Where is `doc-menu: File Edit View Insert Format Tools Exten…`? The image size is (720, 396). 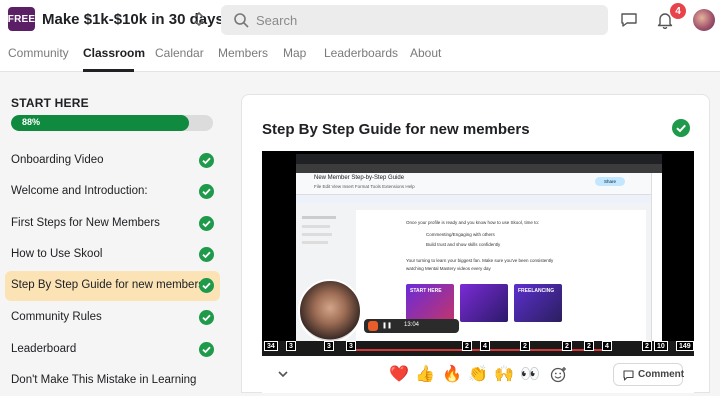 doc-menu: File Edit View Insert Format Tools Exten… is located at coordinates (364, 186).